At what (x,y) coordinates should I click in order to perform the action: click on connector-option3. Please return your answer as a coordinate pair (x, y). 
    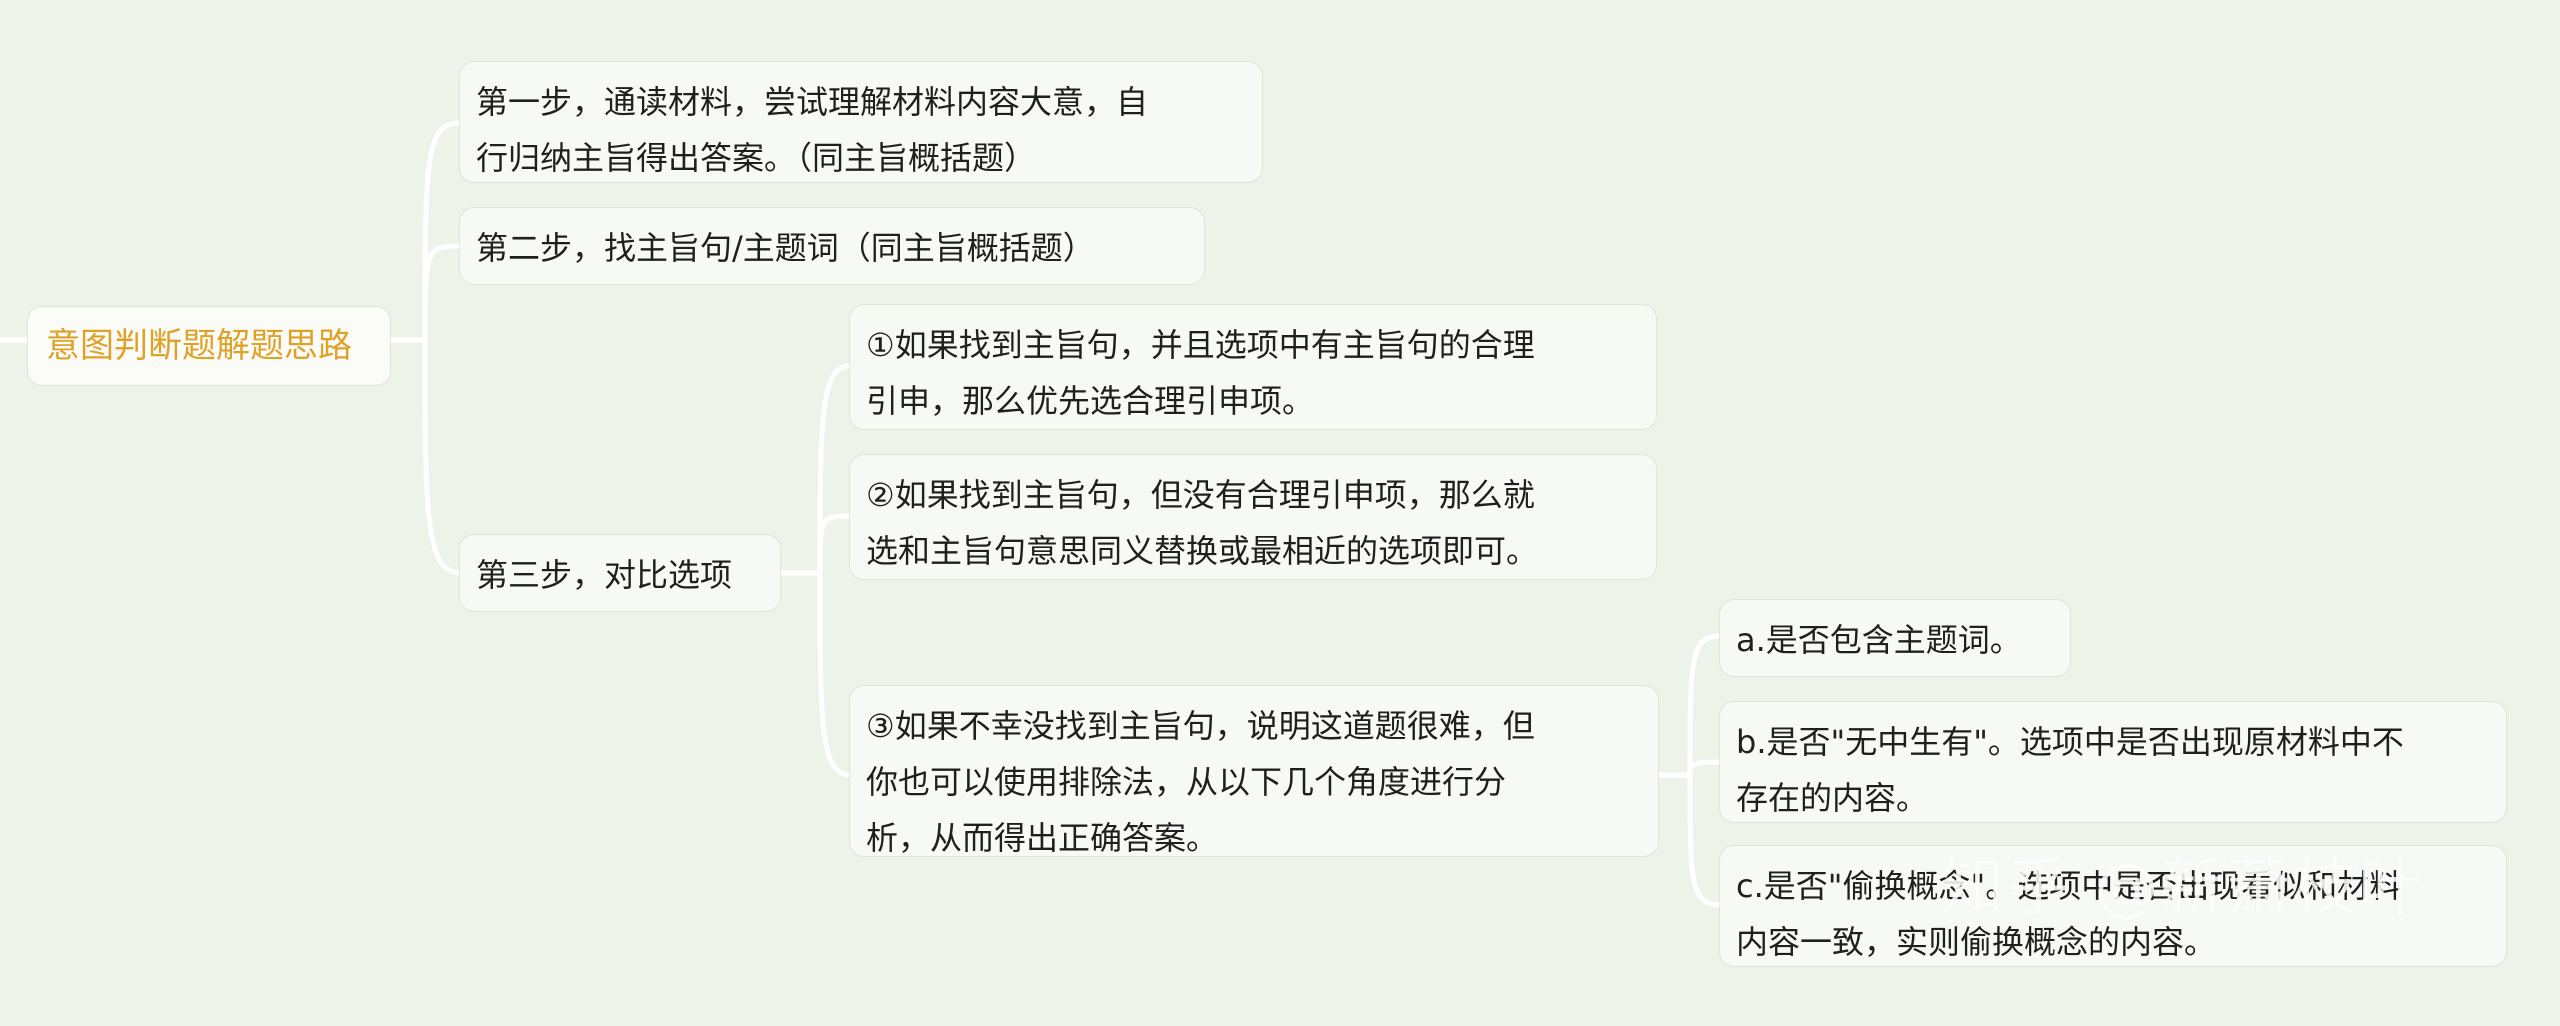
    Looking at the image, I should click on (835, 674).